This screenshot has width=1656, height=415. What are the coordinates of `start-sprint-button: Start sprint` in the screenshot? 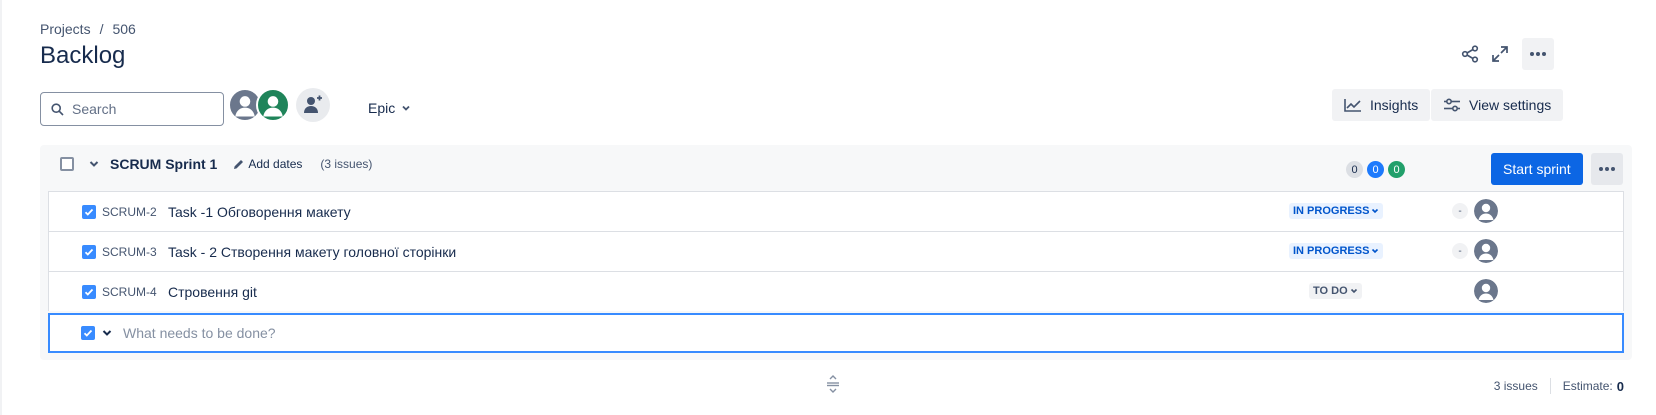 It's located at (1537, 169).